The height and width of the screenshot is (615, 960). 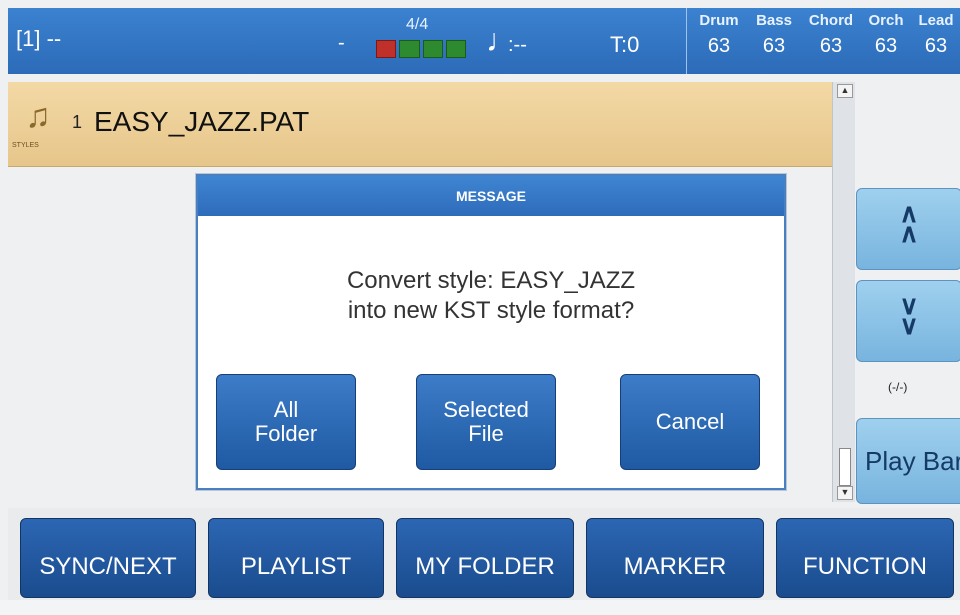 What do you see at coordinates (625, 44) in the screenshot?
I see `tempo-display: T:0` at bounding box center [625, 44].